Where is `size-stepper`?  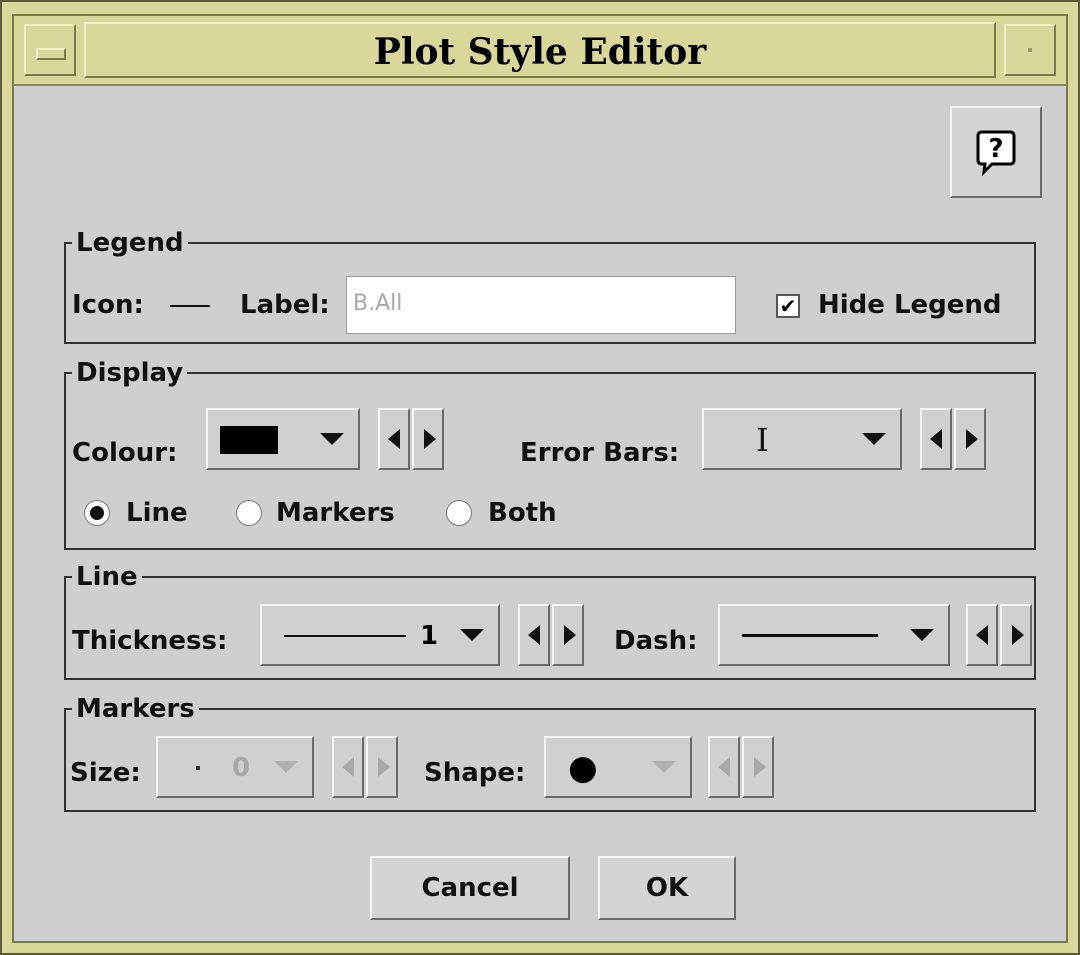 size-stepper is located at coordinates (366, 767).